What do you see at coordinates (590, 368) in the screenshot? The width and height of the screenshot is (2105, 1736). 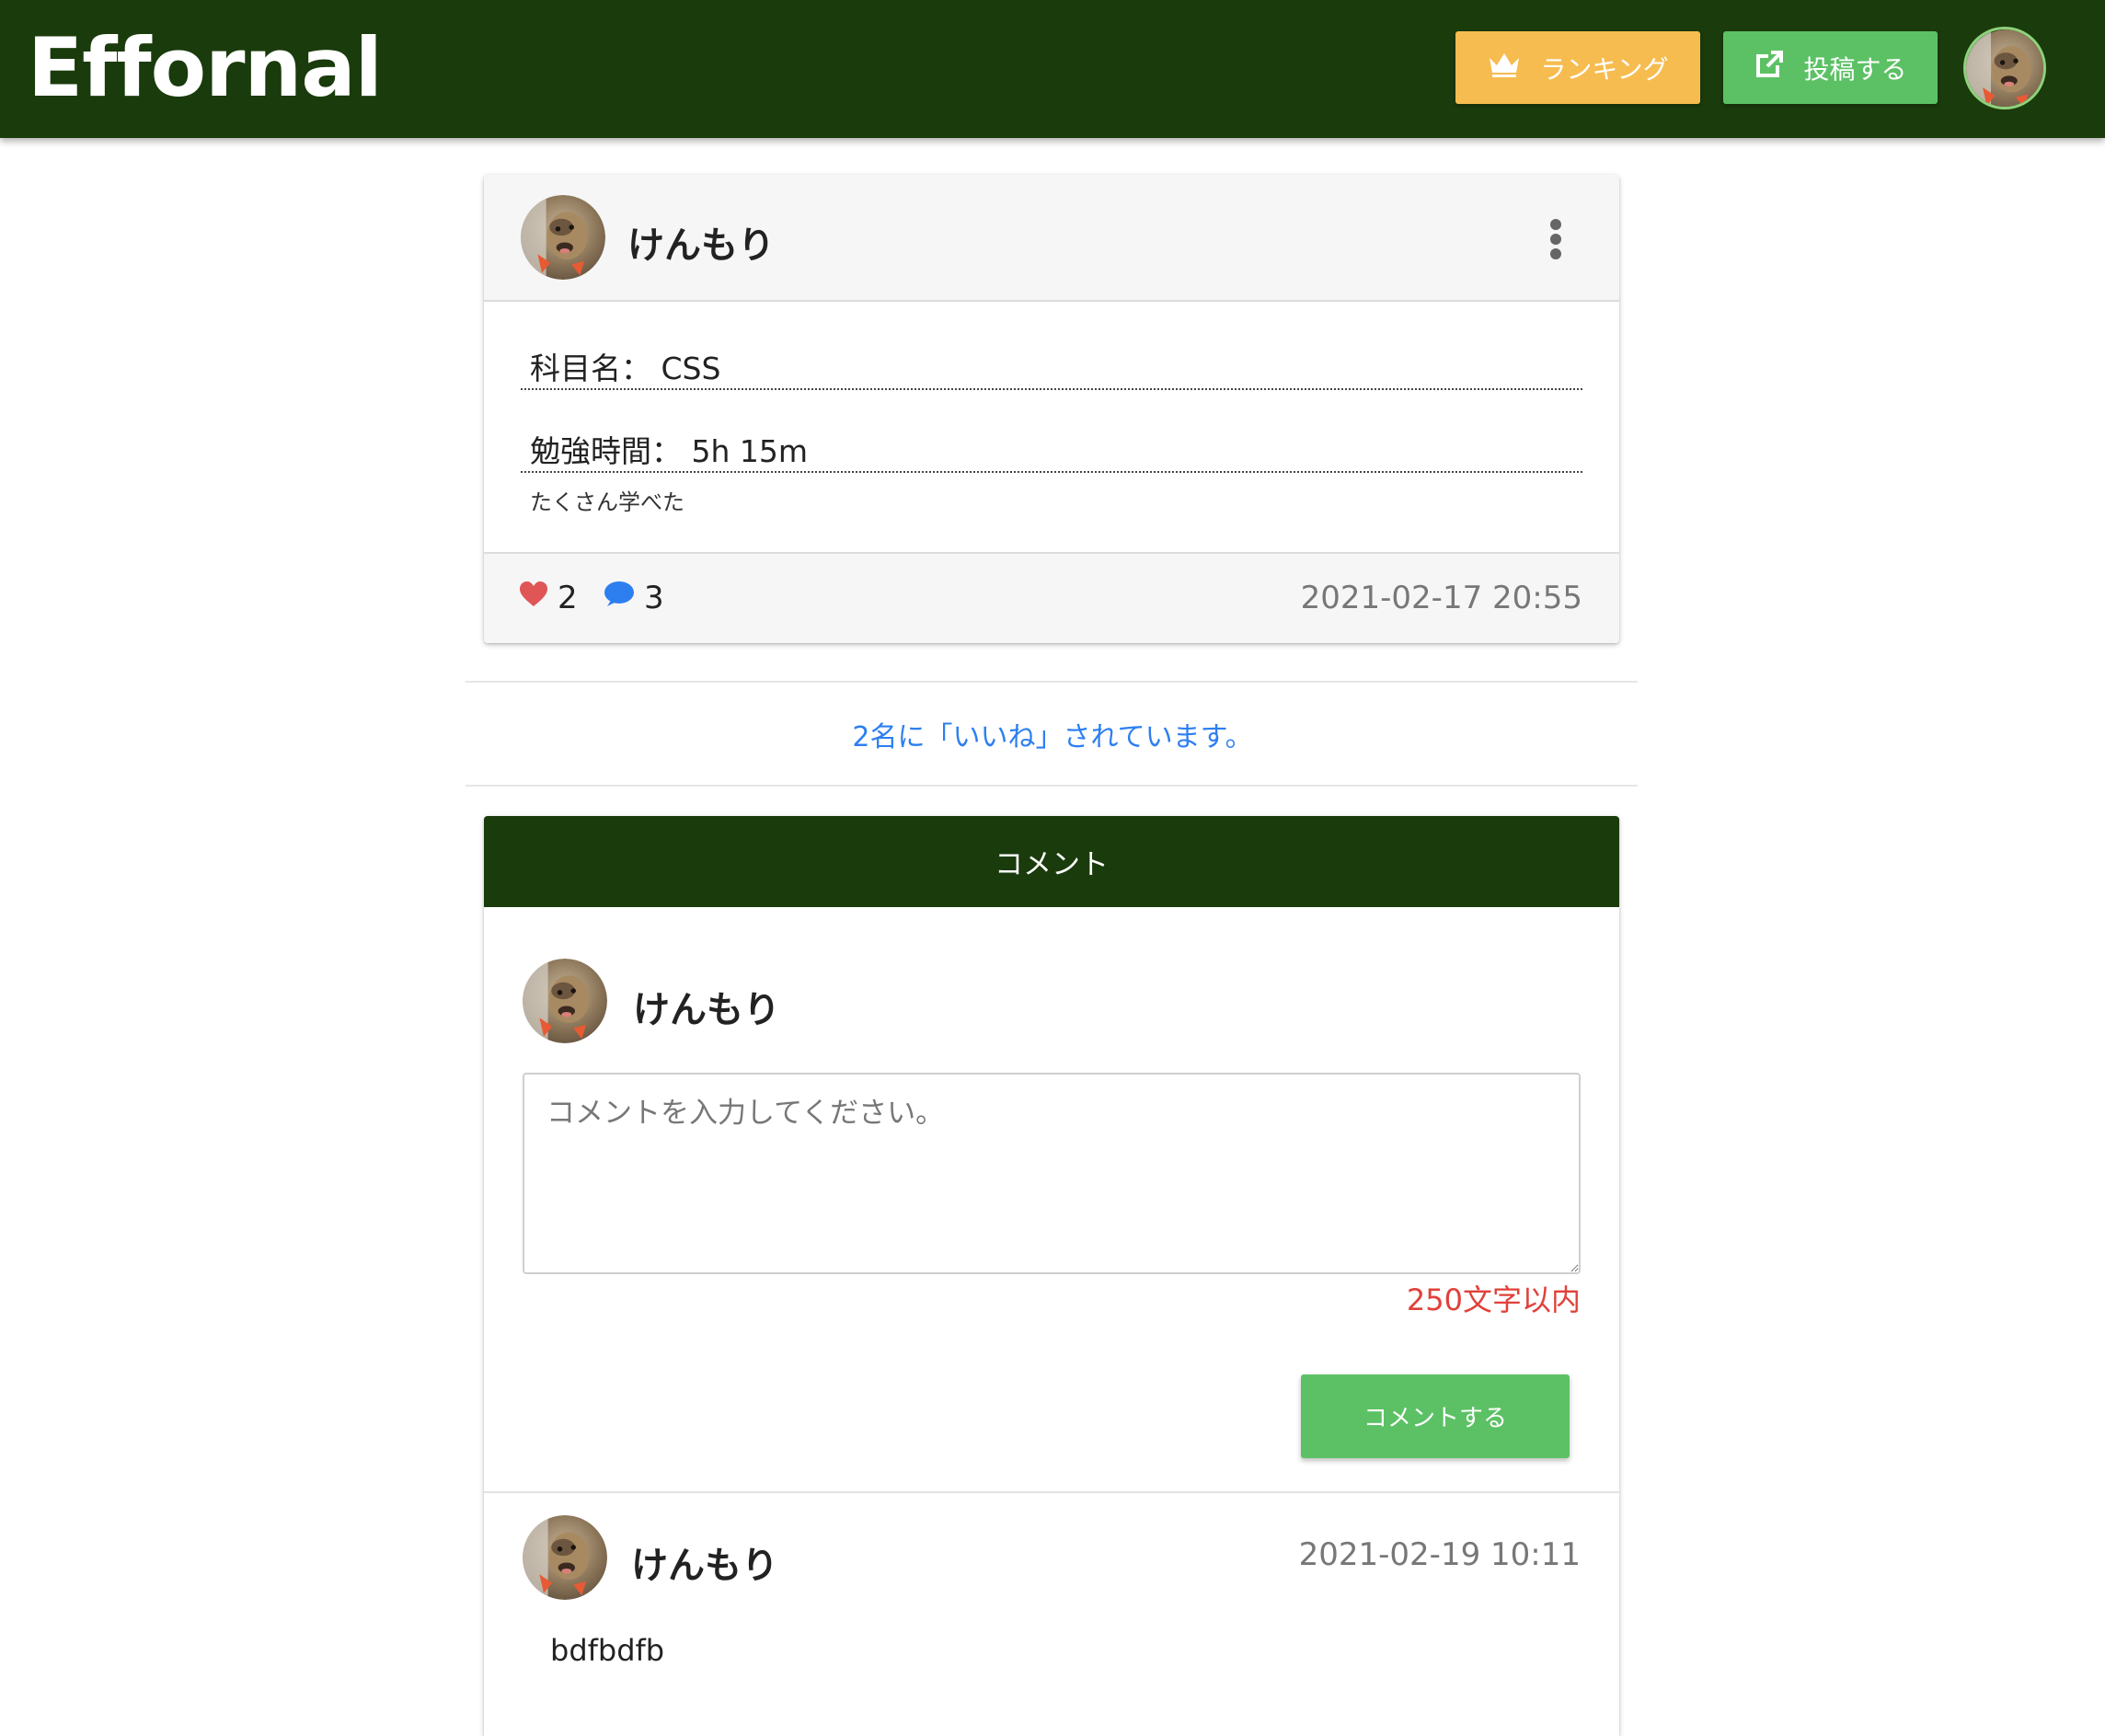 I see `subject-label: 科目名：` at bounding box center [590, 368].